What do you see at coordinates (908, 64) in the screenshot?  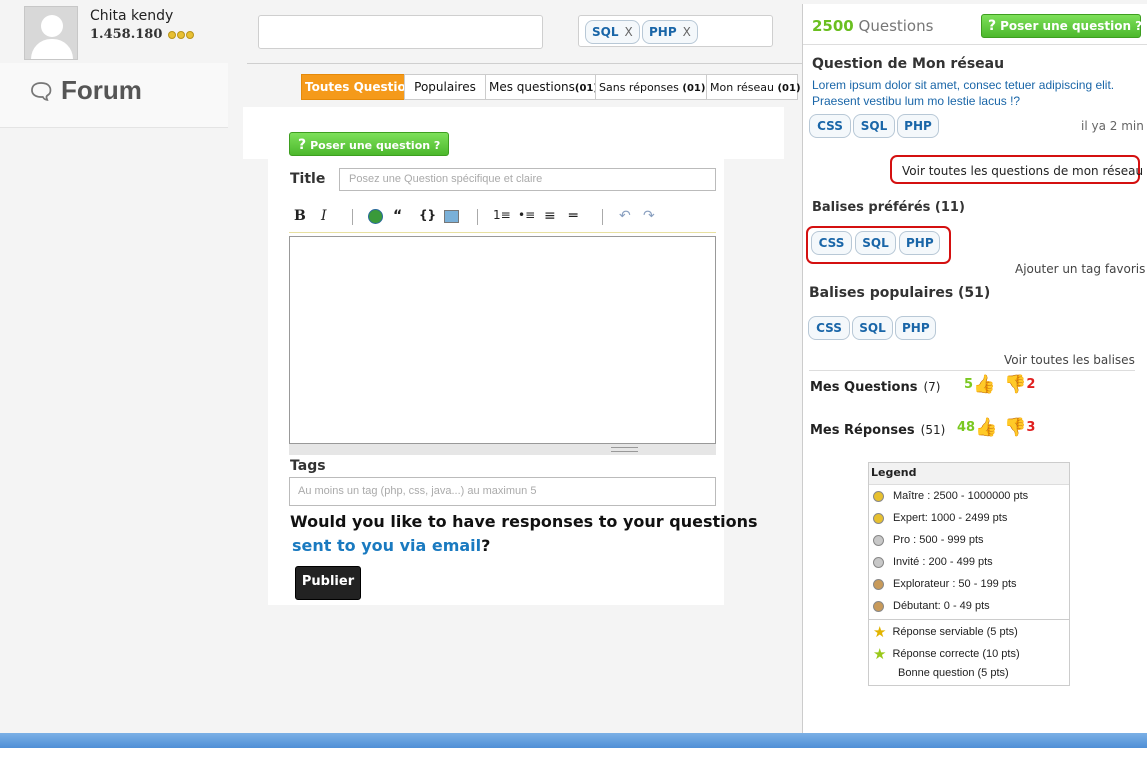 I see `network-question-title: Question de Mon réseau` at bounding box center [908, 64].